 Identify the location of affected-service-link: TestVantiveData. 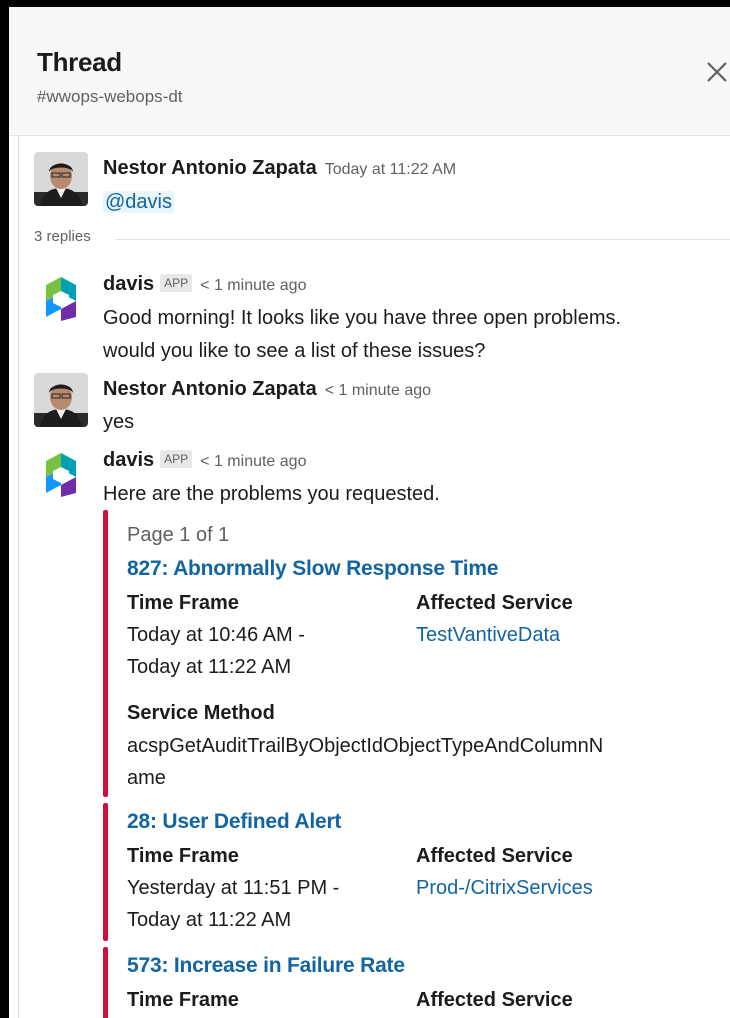
(488, 635).